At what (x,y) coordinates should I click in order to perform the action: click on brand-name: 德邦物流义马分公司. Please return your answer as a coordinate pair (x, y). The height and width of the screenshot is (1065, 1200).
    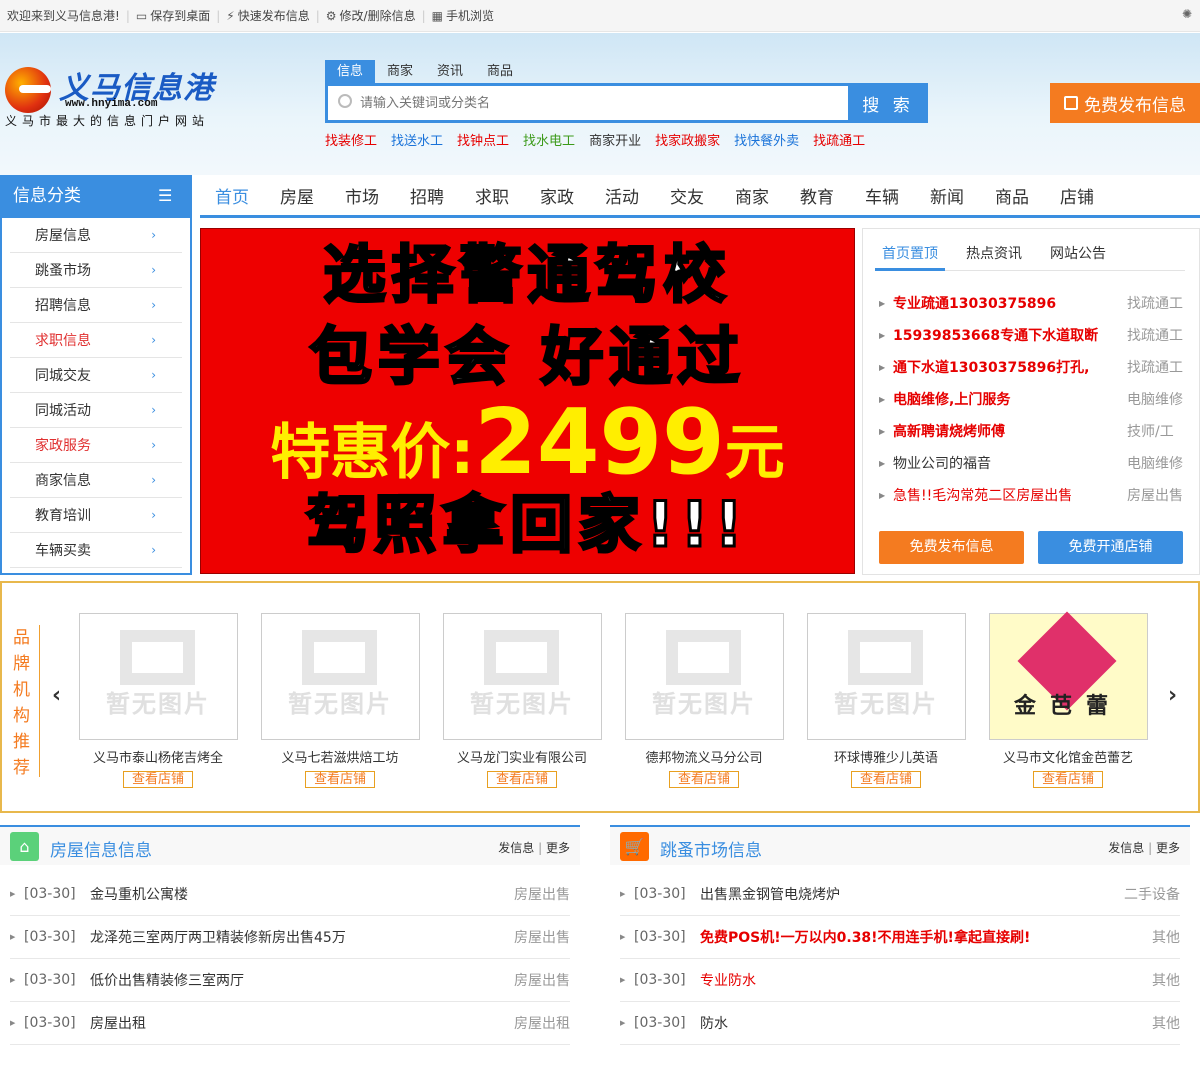
    Looking at the image, I should click on (704, 756).